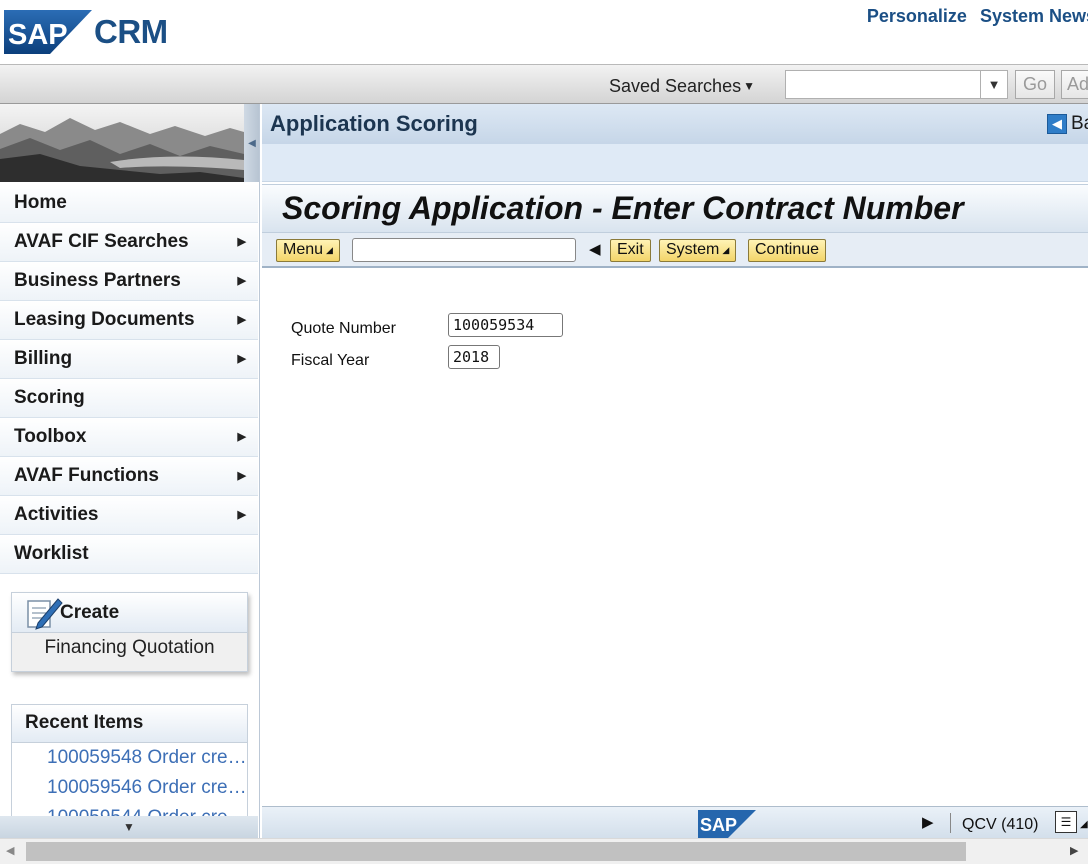 This screenshot has height=864, width=1088. Describe the element at coordinates (1057, 124) in the screenshot. I see `back-arrow-icon: ◀` at that location.